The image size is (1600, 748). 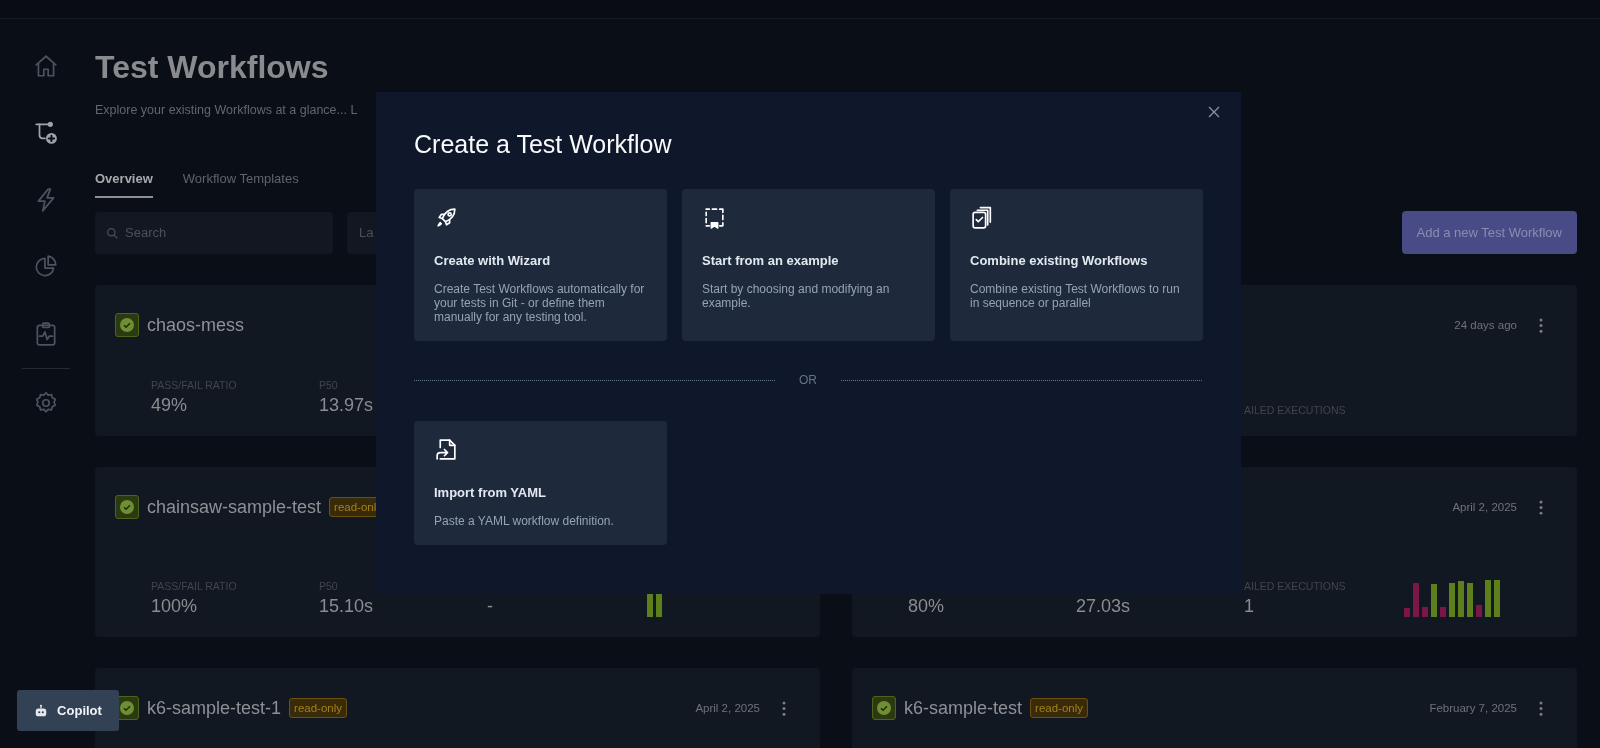 What do you see at coordinates (927, 606) in the screenshot?
I see `metric-value: 80%` at bounding box center [927, 606].